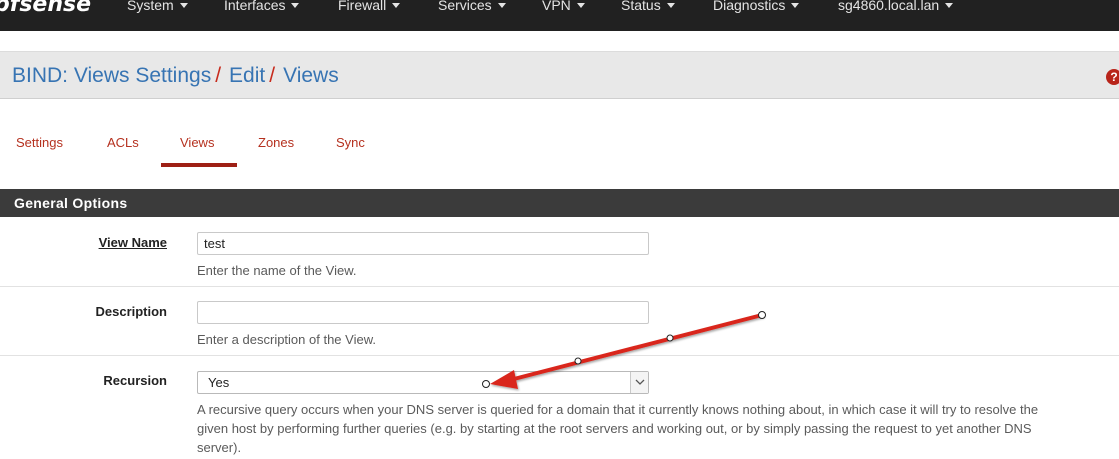 The height and width of the screenshot is (459, 1119). Describe the element at coordinates (71, 203) in the screenshot. I see `section-title: General Options` at that location.